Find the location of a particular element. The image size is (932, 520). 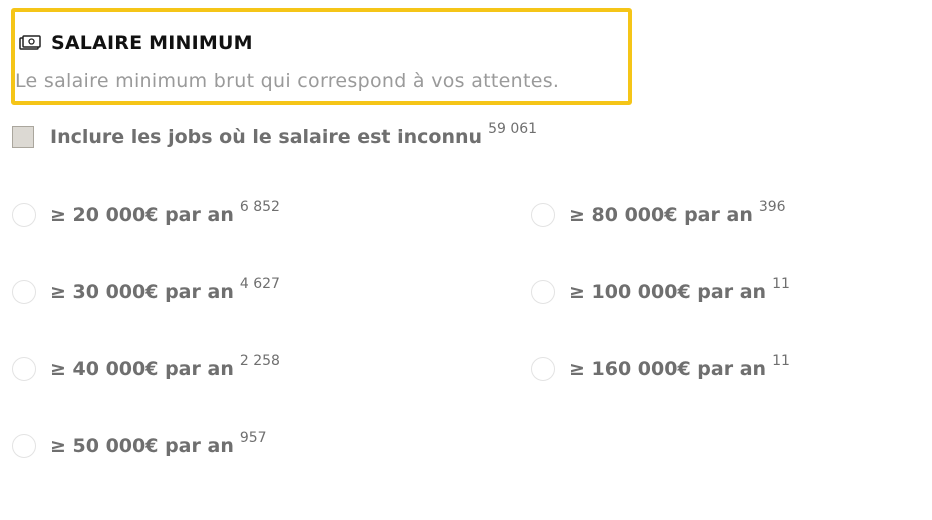

salary-option-50000: ≥ 50 000€ par an 957 is located at coordinates (139, 444).